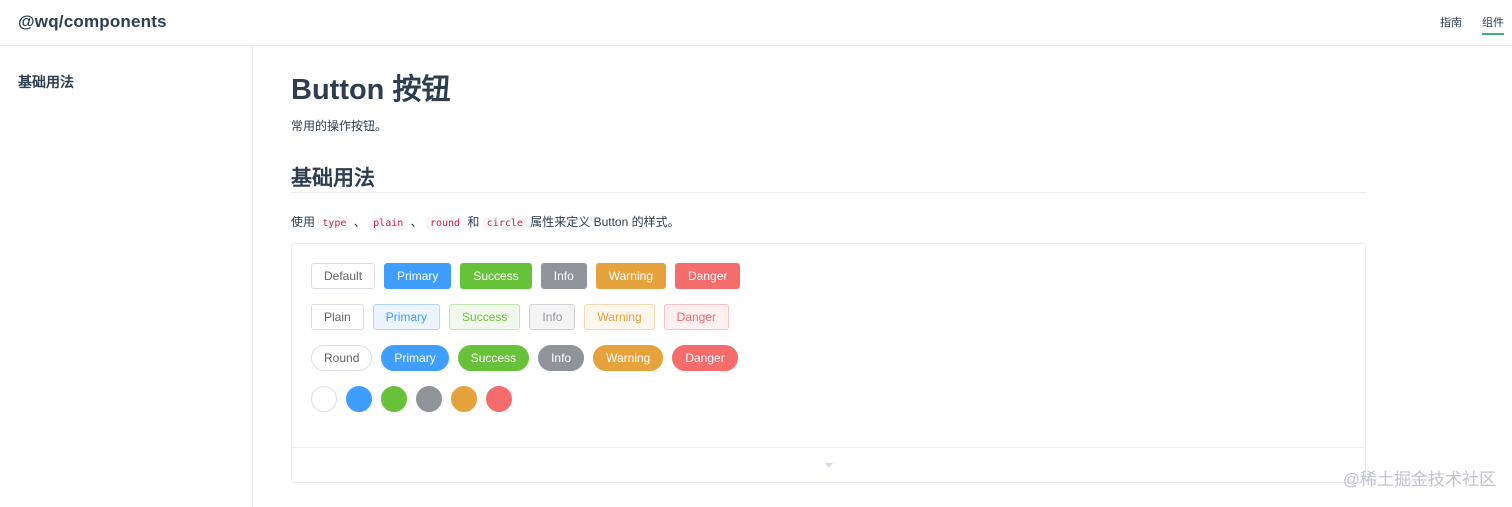 This screenshot has width=1512, height=507. I want to click on button-row-solid: Default Primary Success Info Warning Danger, so click(828, 276).